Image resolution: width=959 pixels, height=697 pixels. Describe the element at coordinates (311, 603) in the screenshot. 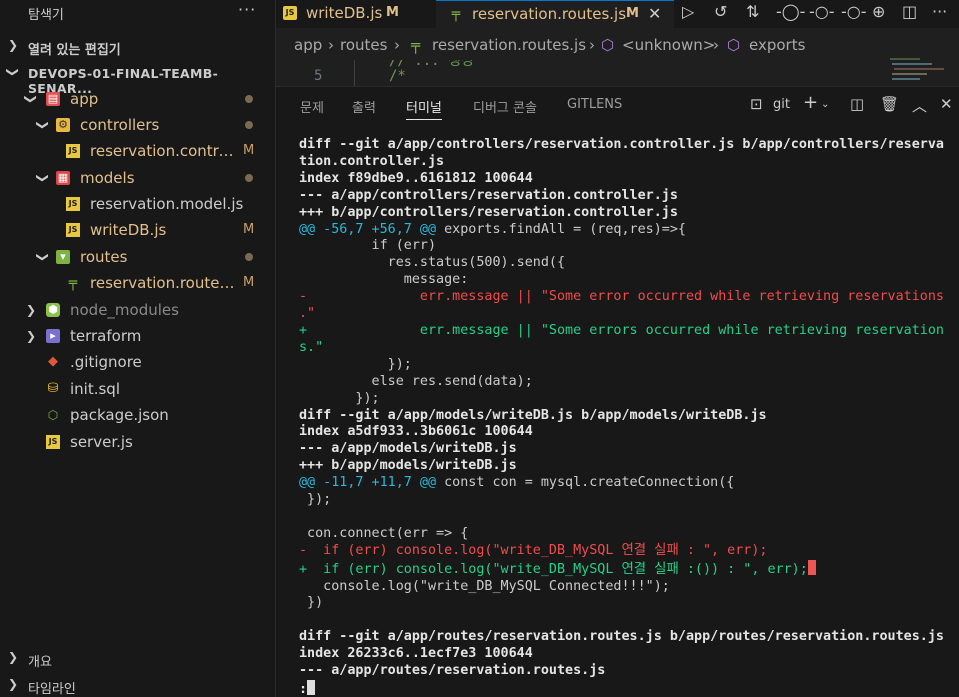

I see `terminal-line: })` at that location.